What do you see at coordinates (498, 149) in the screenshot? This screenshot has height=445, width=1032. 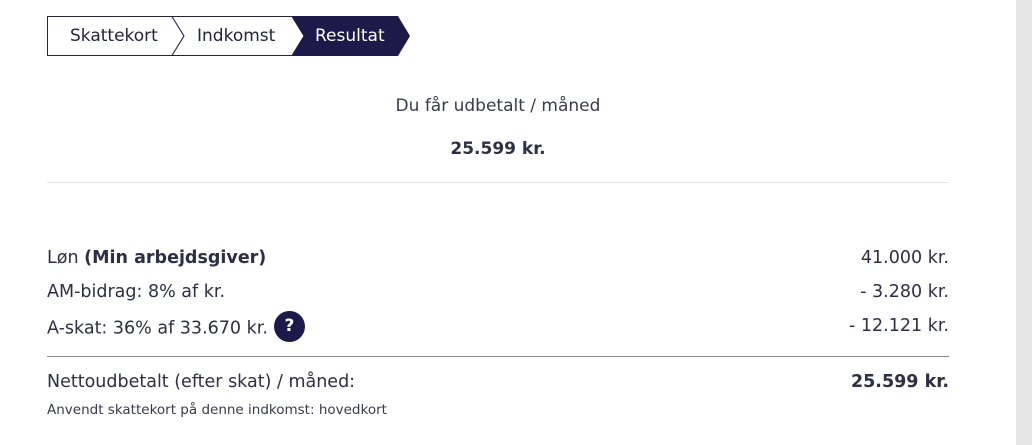 I see `summary-amount: 25.599 kr.` at bounding box center [498, 149].